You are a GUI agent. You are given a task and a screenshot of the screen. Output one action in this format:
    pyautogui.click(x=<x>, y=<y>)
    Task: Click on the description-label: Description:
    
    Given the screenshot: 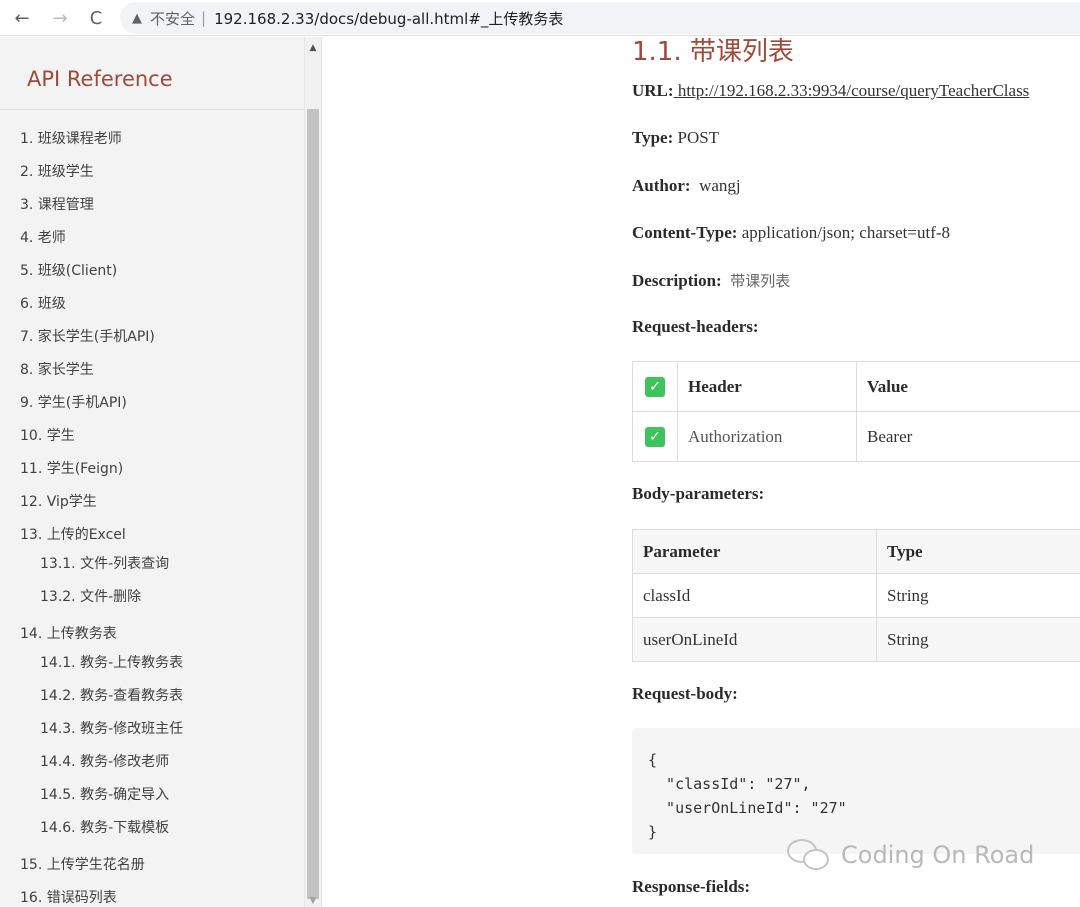 What is the action you would take?
    pyautogui.click(x=677, y=280)
    